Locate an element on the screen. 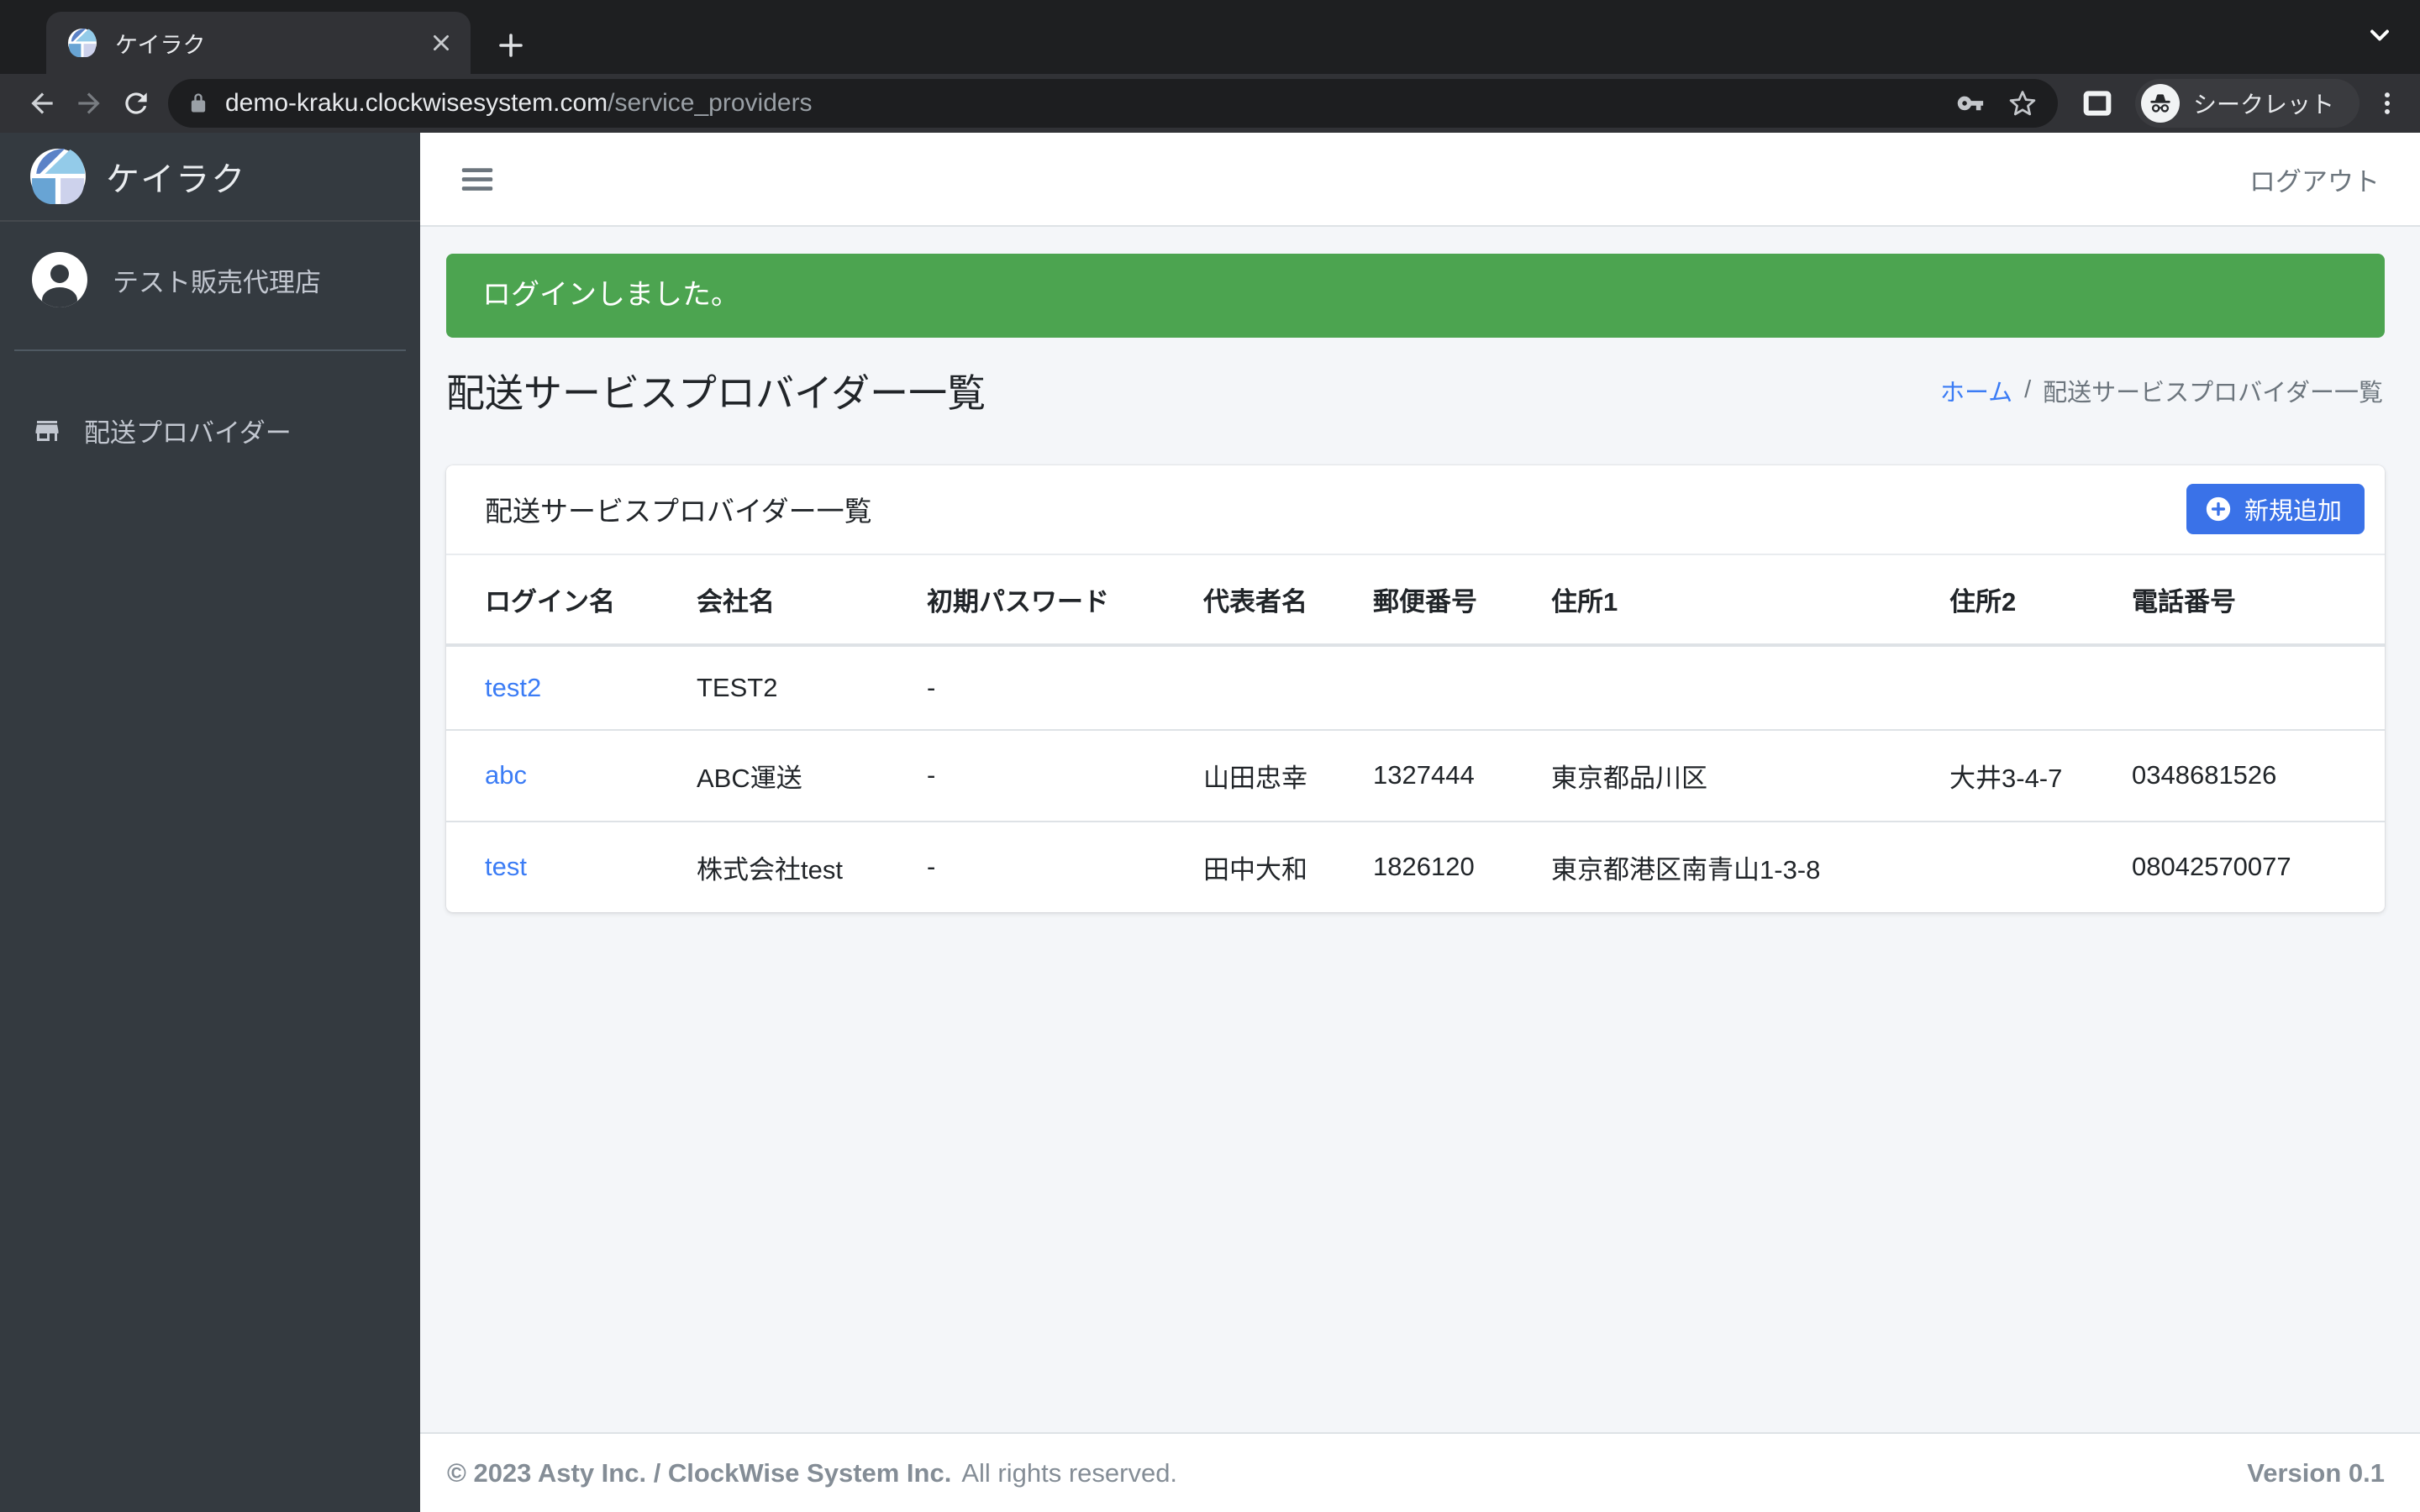  user-name: テスト販売代理店 is located at coordinates (217, 282).